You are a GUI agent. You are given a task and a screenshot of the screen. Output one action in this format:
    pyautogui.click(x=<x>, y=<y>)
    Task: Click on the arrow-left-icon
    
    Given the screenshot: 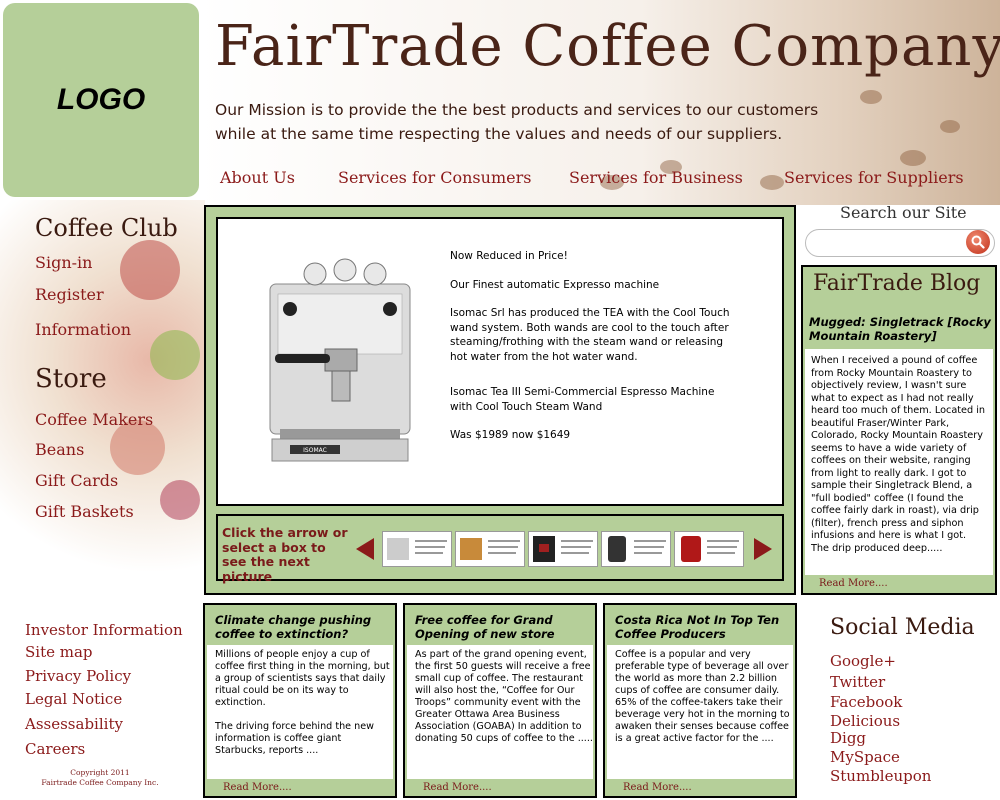 What is the action you would take?
    pyautogui.click(x=365, y=549)
    